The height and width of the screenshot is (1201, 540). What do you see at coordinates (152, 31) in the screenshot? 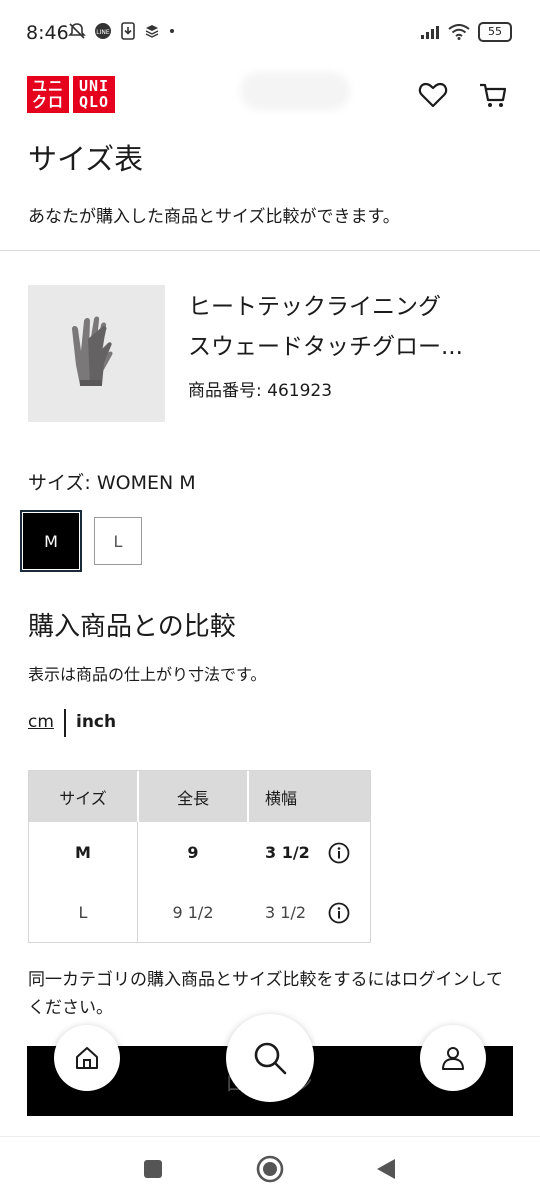
I see `layers-icon` at bounding box center [152, 31].